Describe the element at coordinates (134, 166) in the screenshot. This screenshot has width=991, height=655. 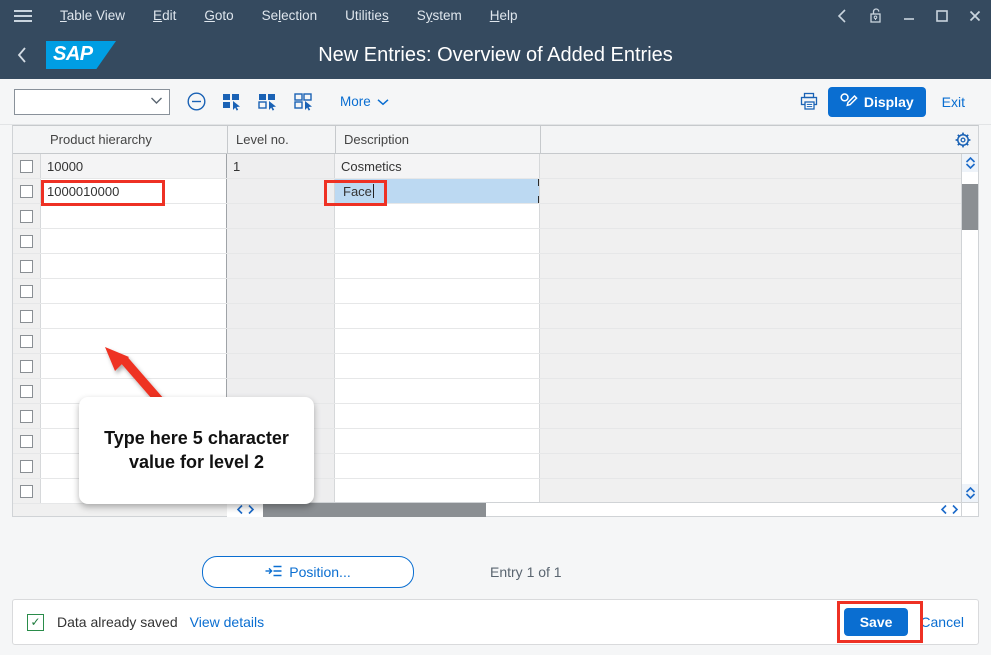
I see `cell-product-hierarchy: 10000` at that location.